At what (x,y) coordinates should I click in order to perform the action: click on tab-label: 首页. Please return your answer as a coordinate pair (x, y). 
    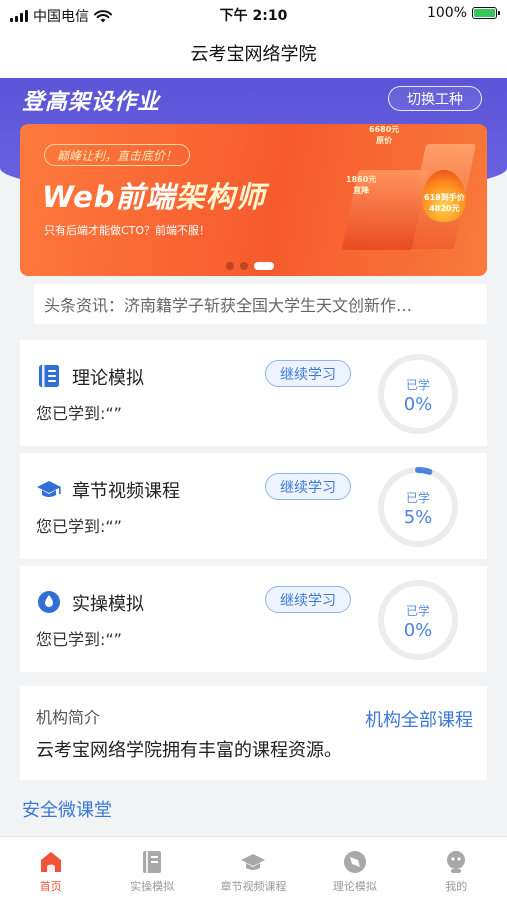
    Looking at the image, I should click on (50, 886).